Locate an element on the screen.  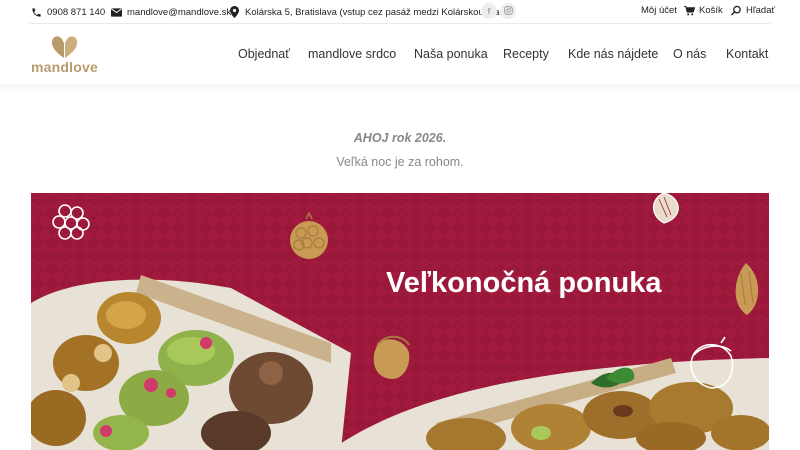
nav-recepty: Recepty is located at coordinates (526, 55).